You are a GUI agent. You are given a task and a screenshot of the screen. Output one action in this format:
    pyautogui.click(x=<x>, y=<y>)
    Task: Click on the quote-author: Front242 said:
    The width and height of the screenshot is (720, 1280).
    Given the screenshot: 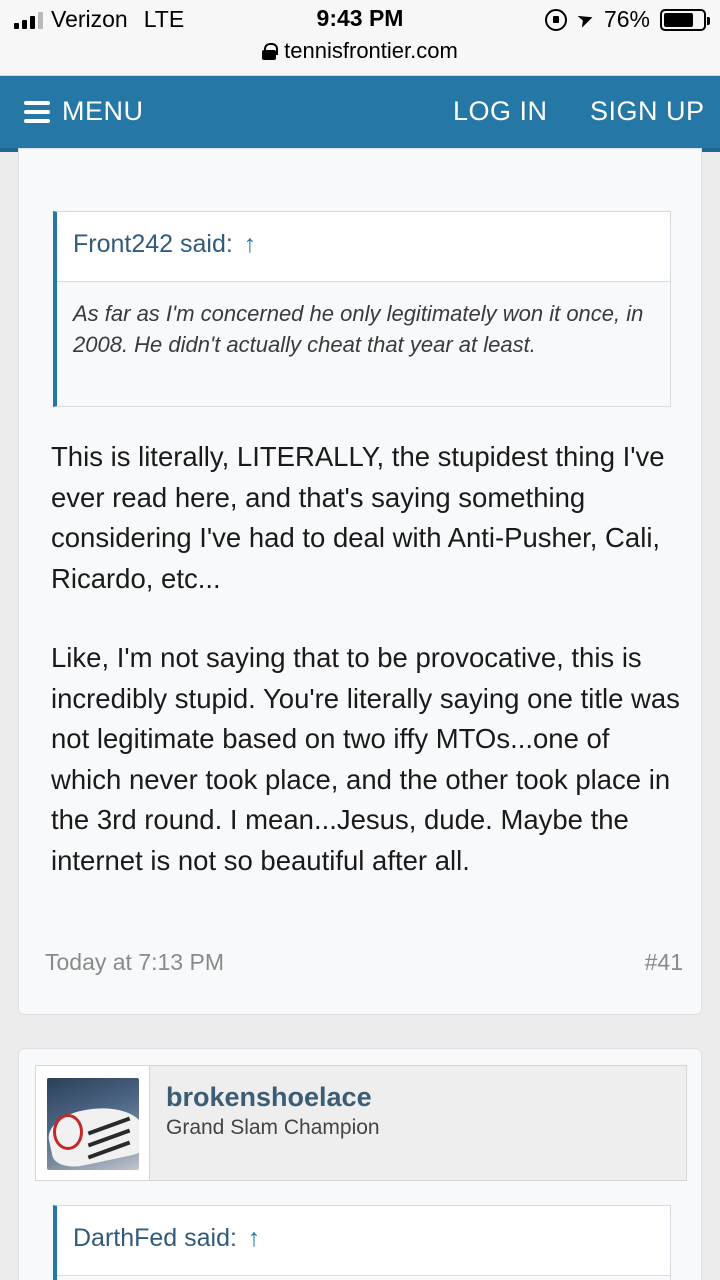 What is the action you would take?
    pyautogui.click(x=153, y=244)
    